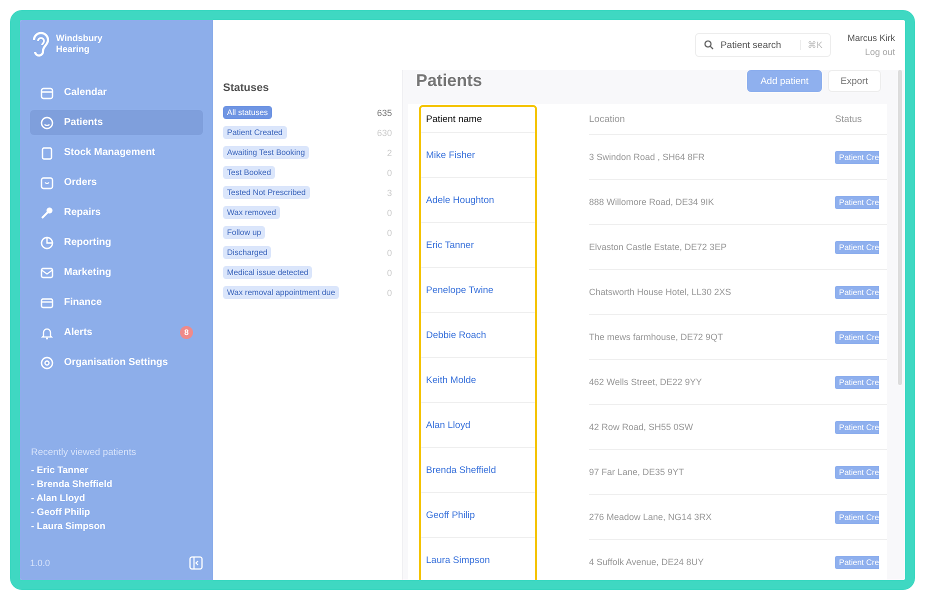  I want to click on location-text: 462 Wells Street, DE22 9YY, so click(645, 382).